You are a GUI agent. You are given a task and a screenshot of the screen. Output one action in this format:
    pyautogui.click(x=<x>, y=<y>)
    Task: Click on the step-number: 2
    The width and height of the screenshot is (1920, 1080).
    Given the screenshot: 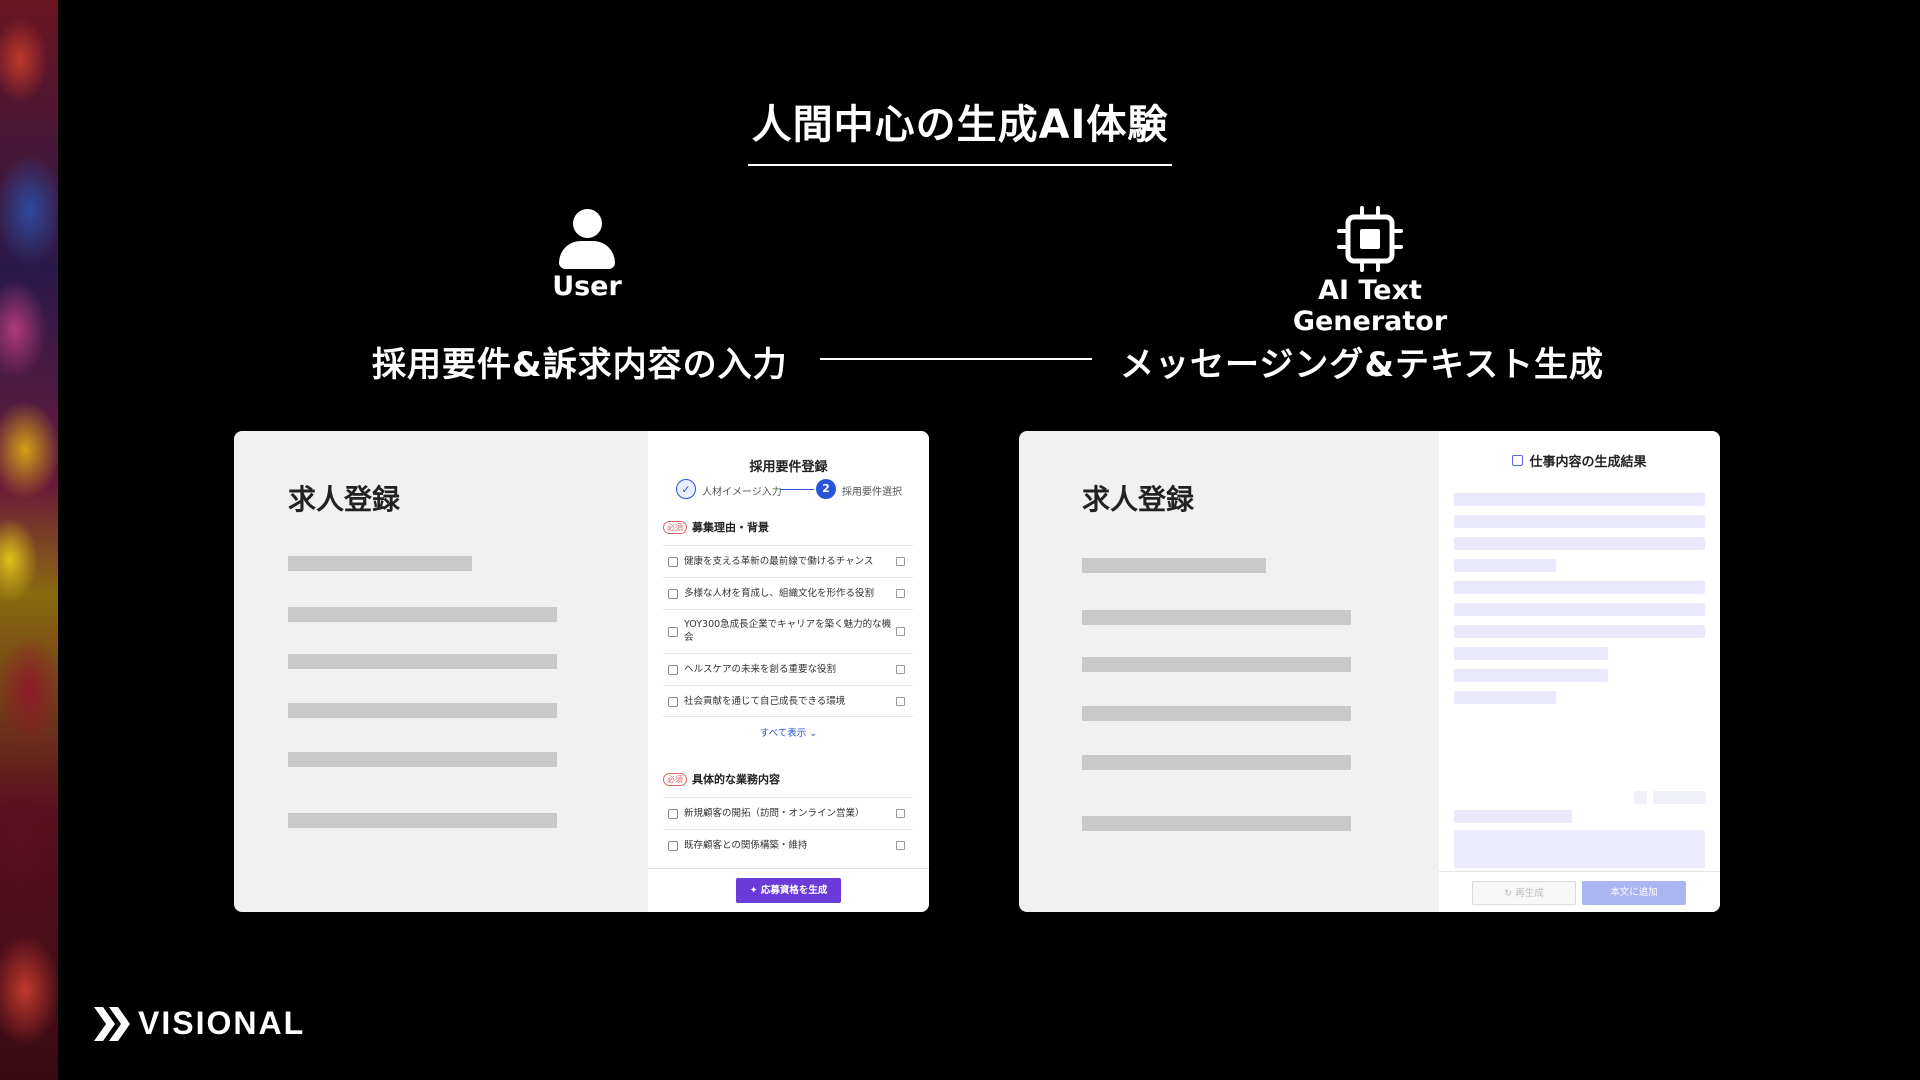 What is the action you would take?
    pyautogui.click(x=826, y=489)
    